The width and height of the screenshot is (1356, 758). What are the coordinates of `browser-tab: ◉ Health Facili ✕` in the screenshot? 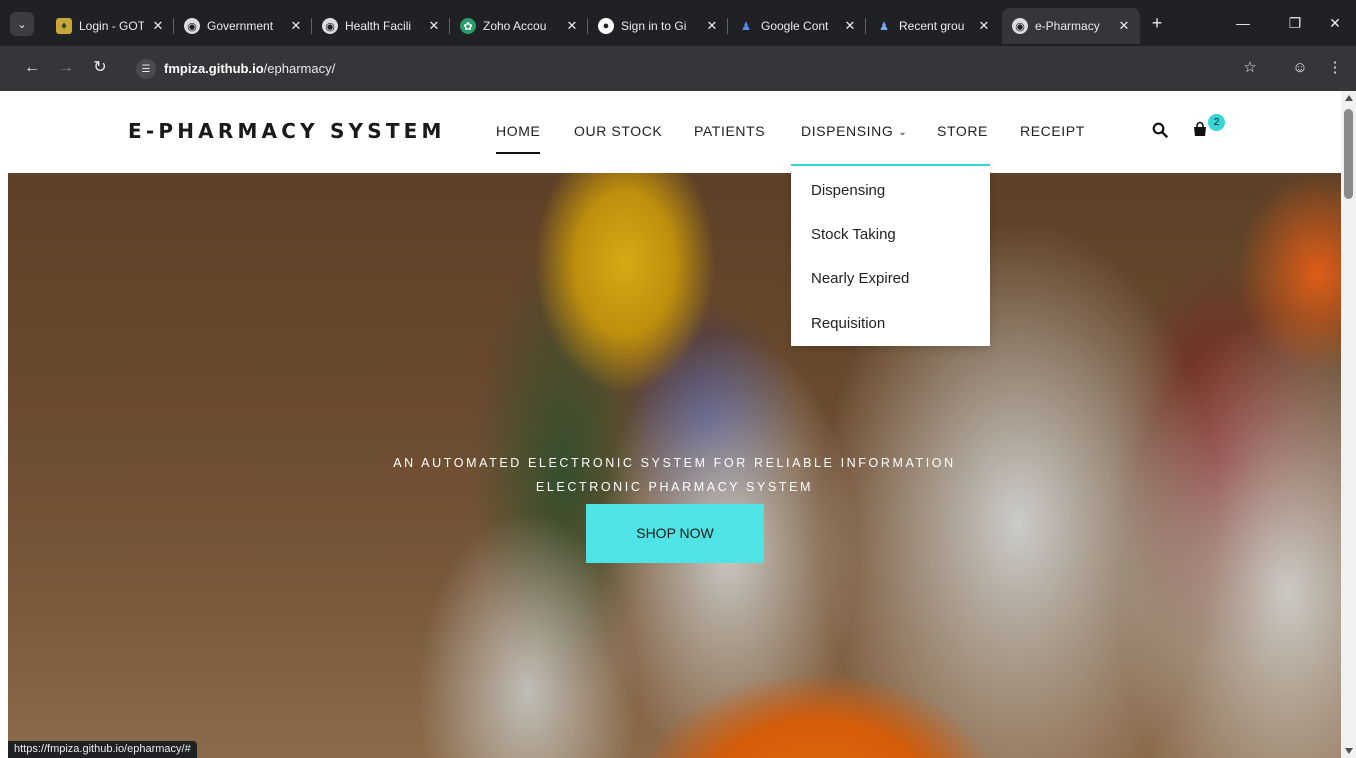 It's located at (381, 26).